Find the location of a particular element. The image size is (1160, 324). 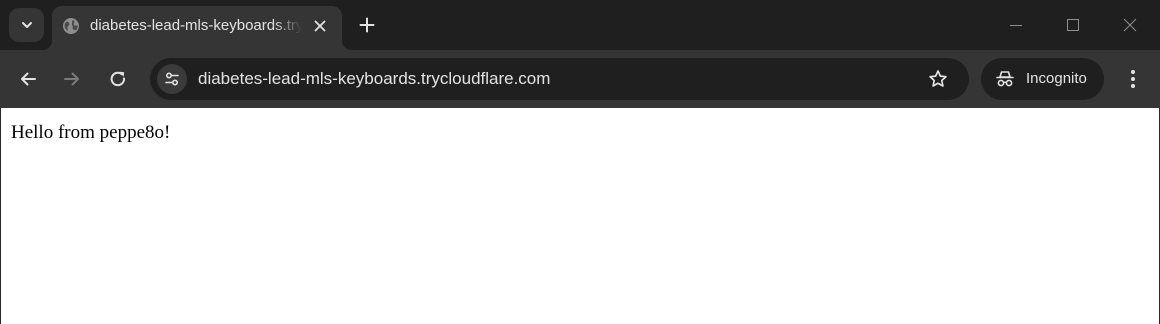

minimize-button is located at coordinates (1016, 25).